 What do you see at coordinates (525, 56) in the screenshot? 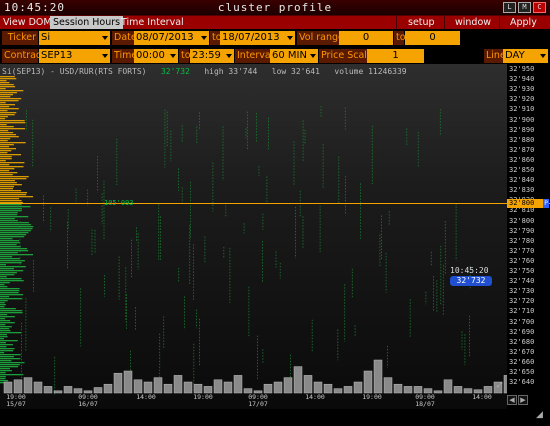
I see `line-select: DAY` at bounding box center [525, 56].